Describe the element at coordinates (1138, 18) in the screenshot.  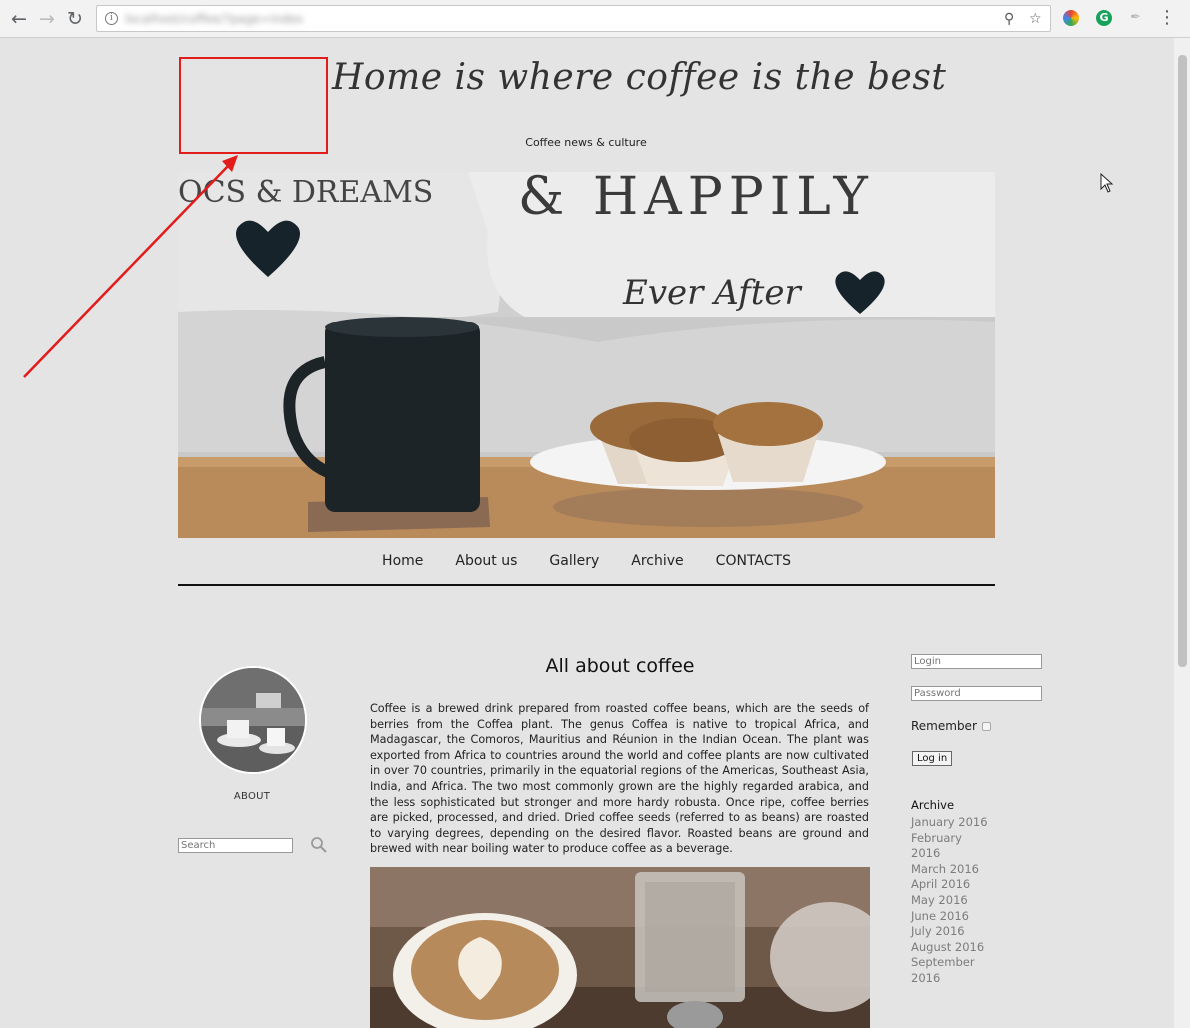
I see `pin-icon: ✒` at that location.